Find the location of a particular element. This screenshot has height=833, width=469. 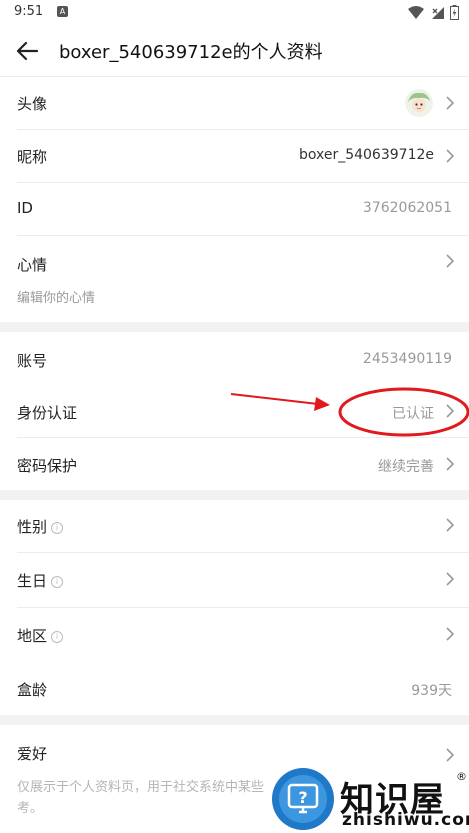

row-gender: 性别 i is located at coordinates (234, 526).